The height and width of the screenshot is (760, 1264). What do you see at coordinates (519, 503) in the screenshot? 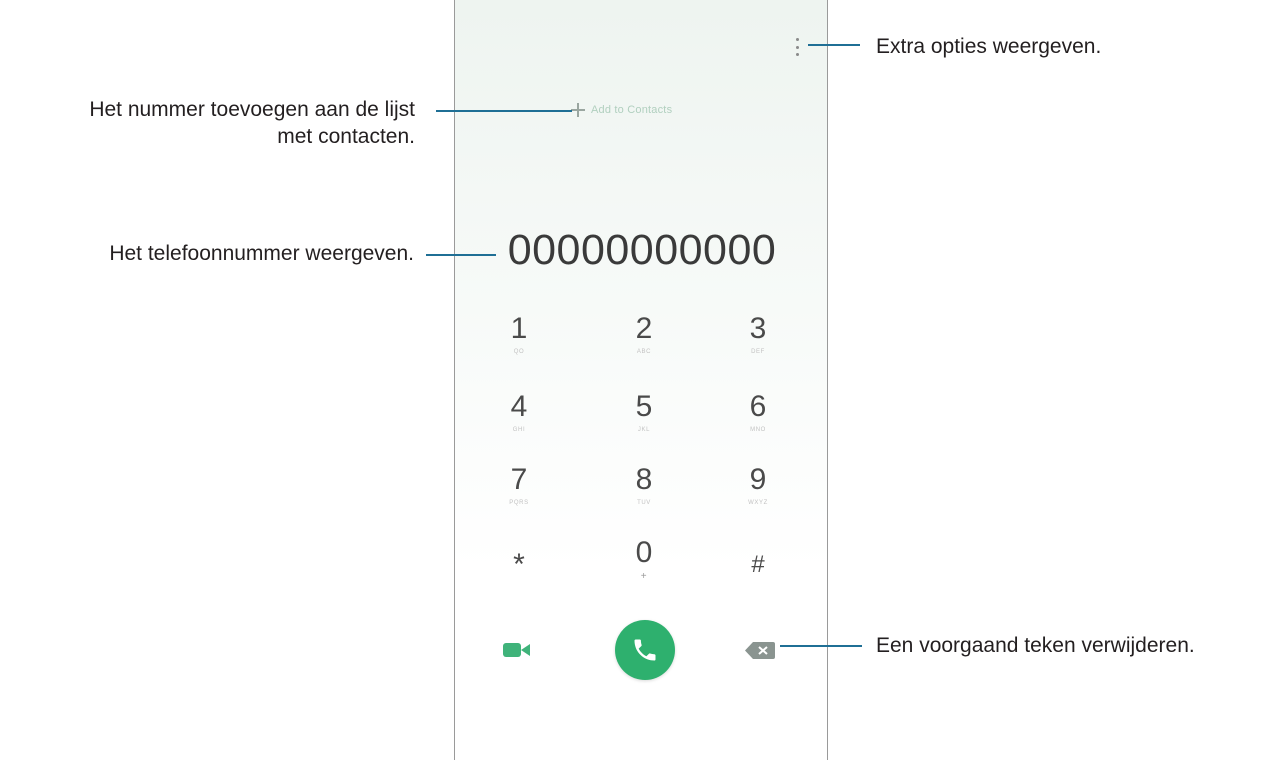
I see `key-letters: PQRS` at bounding box center [519, 503].